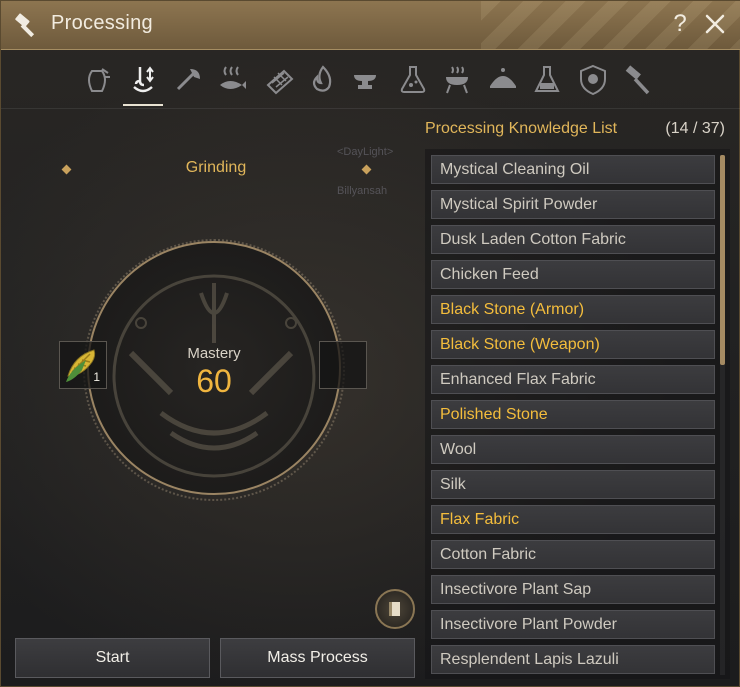 Image resolution: width=740 pixels, height=687 pixels. I want to click on guild-crest-icon, so click(593, 80).